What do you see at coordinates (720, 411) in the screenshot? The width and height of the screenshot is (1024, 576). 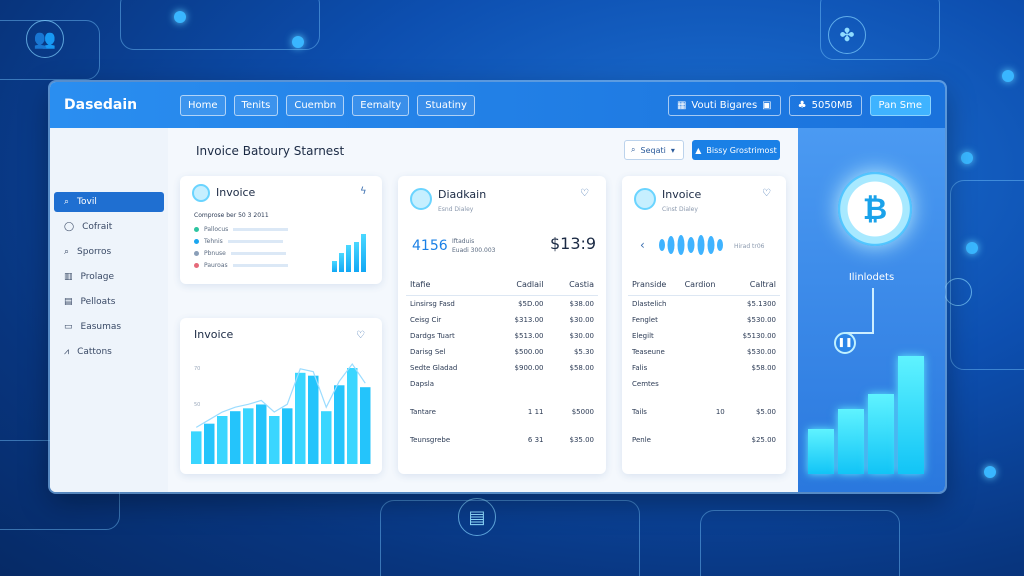 I see `table-cell: 10` at bounding box center [720, 411].